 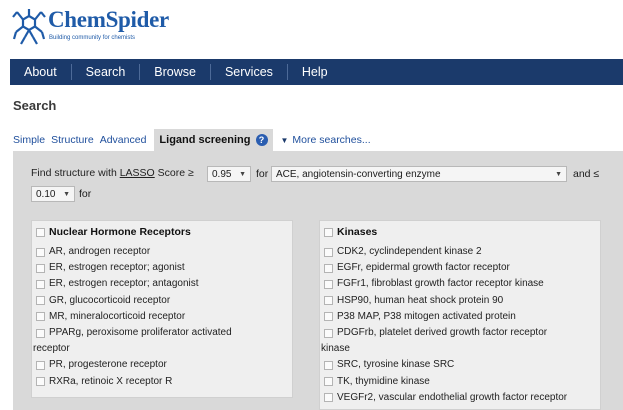 I want to click on find-prefix: Find structure with, so click(x=75, y=173).